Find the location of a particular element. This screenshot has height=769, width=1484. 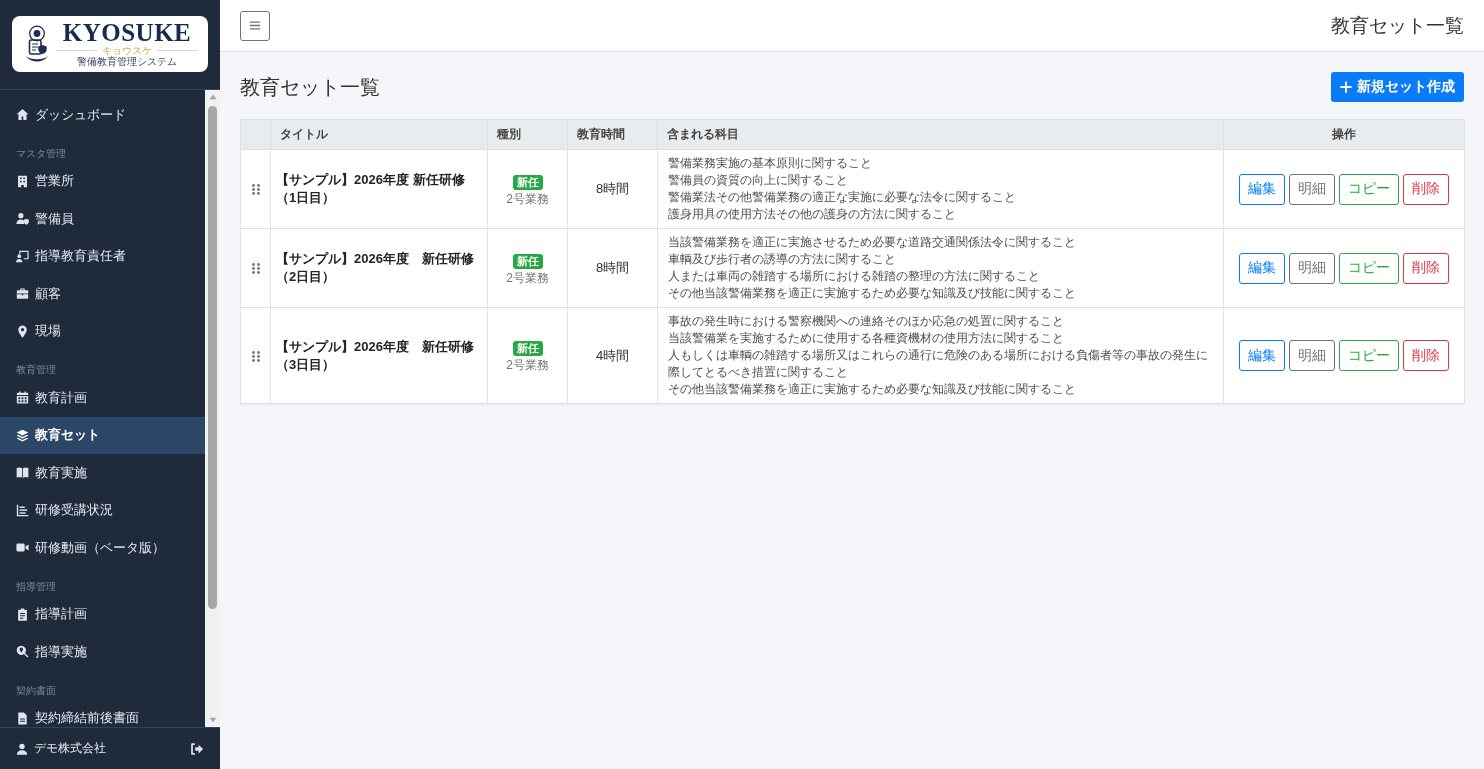

user-name: デモ株式会社 is located at coordinates (70, 748).